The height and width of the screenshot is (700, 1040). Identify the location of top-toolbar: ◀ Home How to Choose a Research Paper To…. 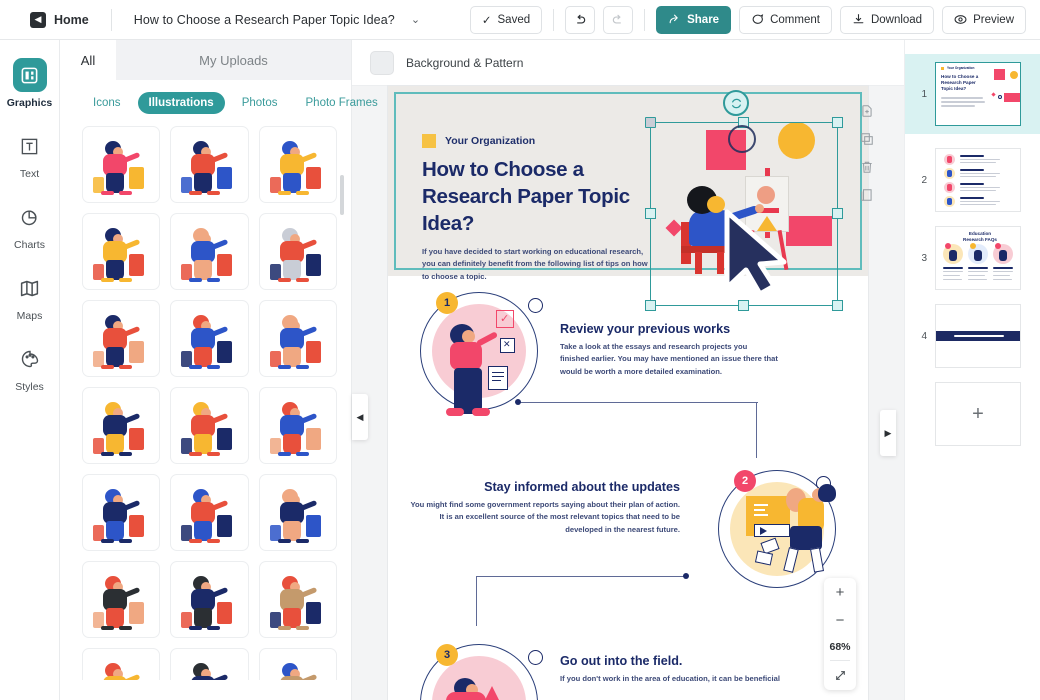
(520, 20).